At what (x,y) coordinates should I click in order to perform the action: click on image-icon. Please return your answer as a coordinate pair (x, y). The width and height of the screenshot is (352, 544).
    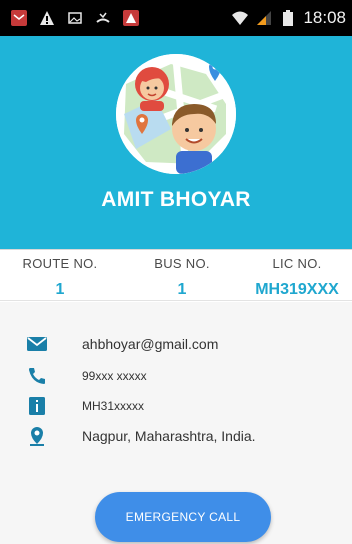
    Looking at the image, I should click on (75, 18).